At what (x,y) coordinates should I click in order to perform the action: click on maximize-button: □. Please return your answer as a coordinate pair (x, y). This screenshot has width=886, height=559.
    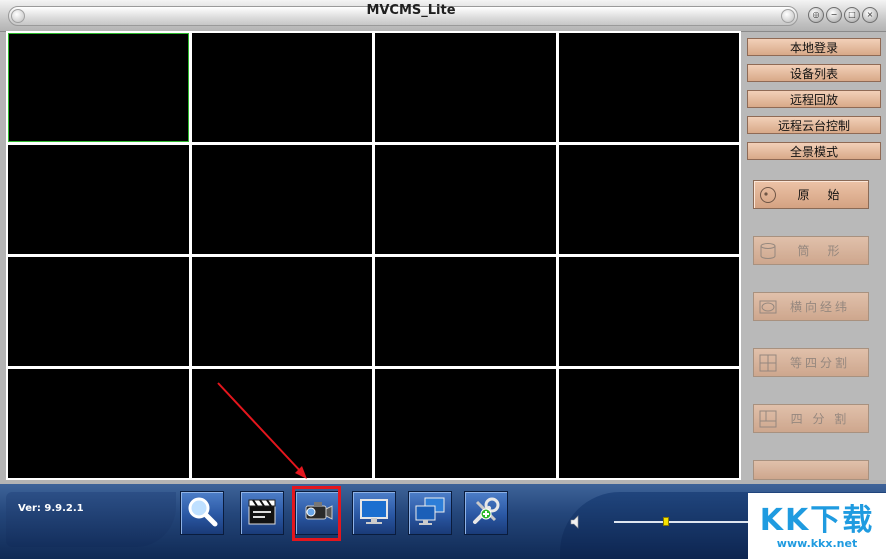
    Looking at the image, I should click on (852, 15).